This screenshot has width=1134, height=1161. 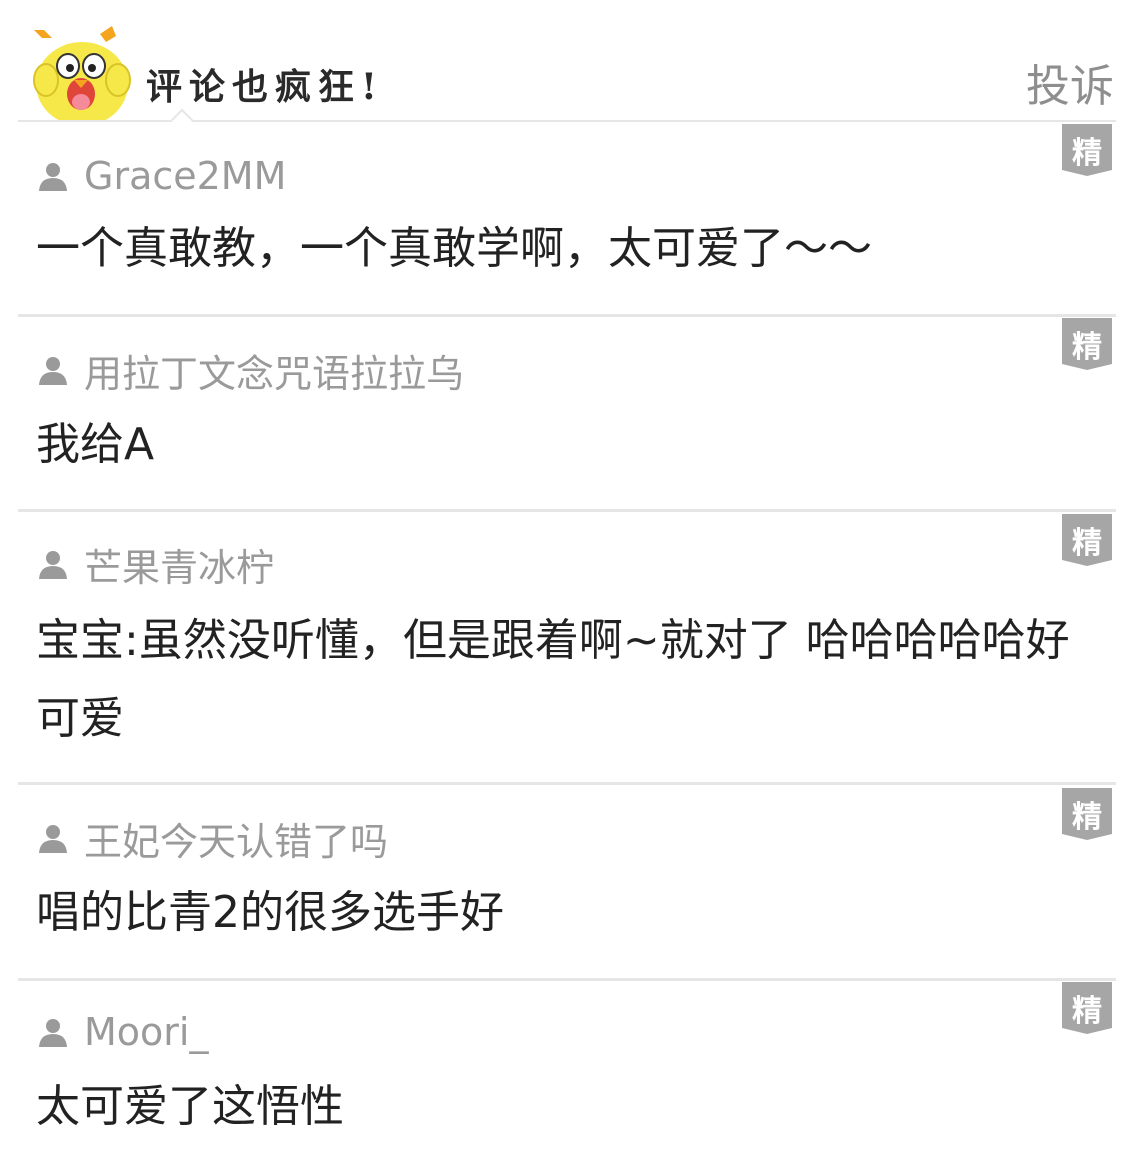 What do you see at coordinates (274, 373) in the screenshot?
I see `comment-username: 用拉丁文念咒语拉拉乌` at bounding box center [274, 373].